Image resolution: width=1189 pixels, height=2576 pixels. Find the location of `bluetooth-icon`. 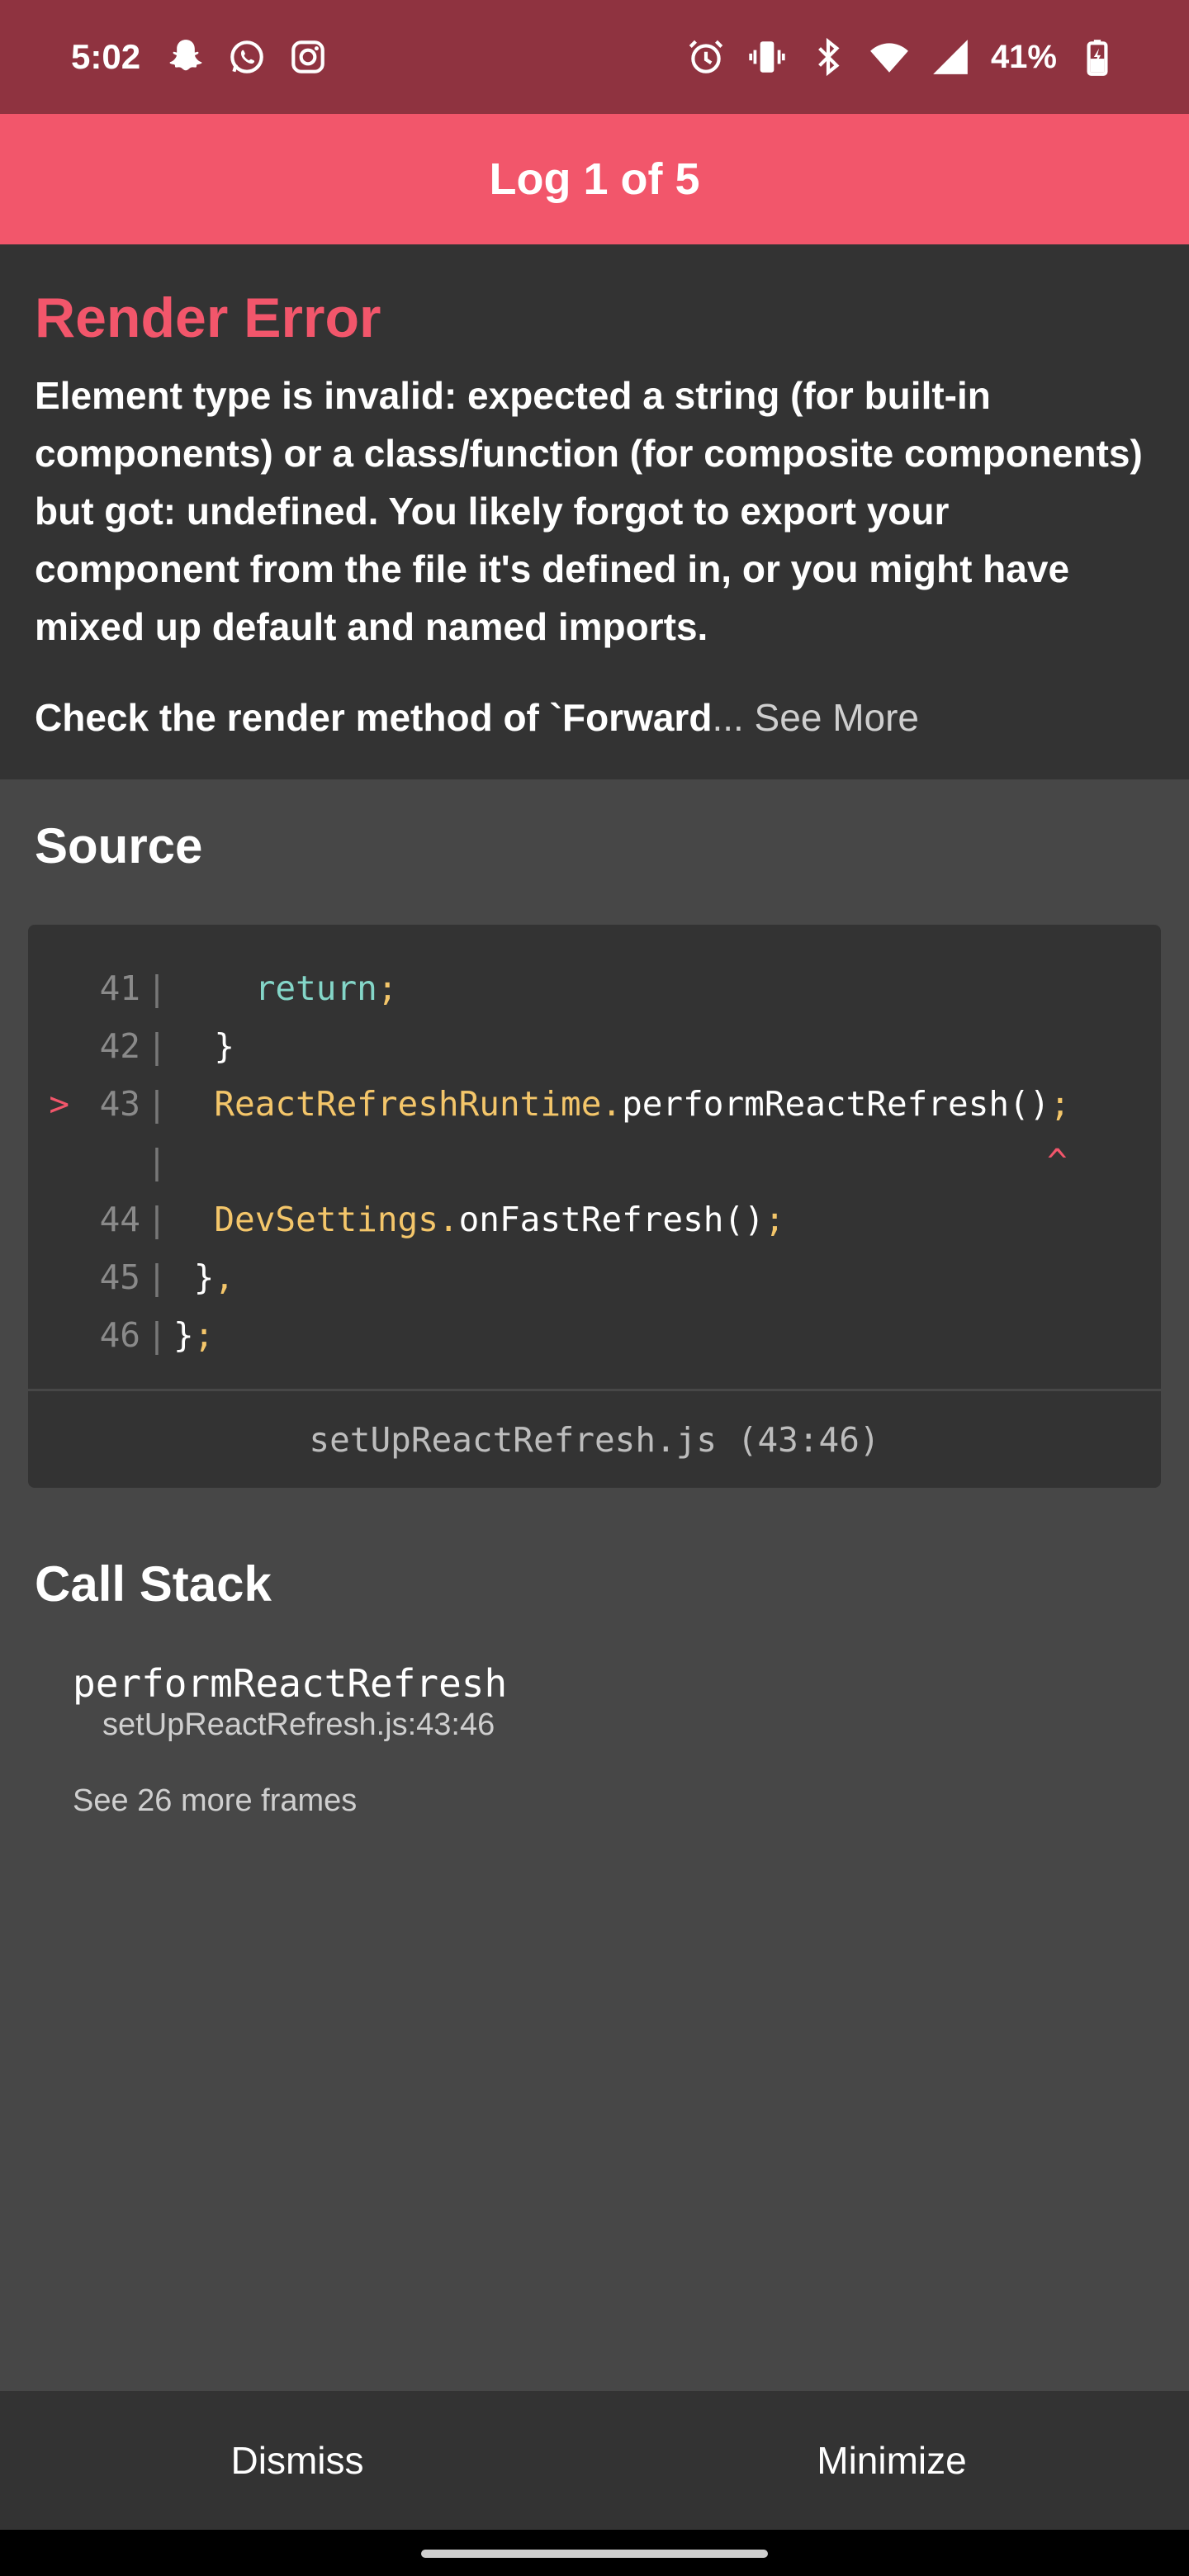

bluetooth-icon is located at coordinates (828, 57).